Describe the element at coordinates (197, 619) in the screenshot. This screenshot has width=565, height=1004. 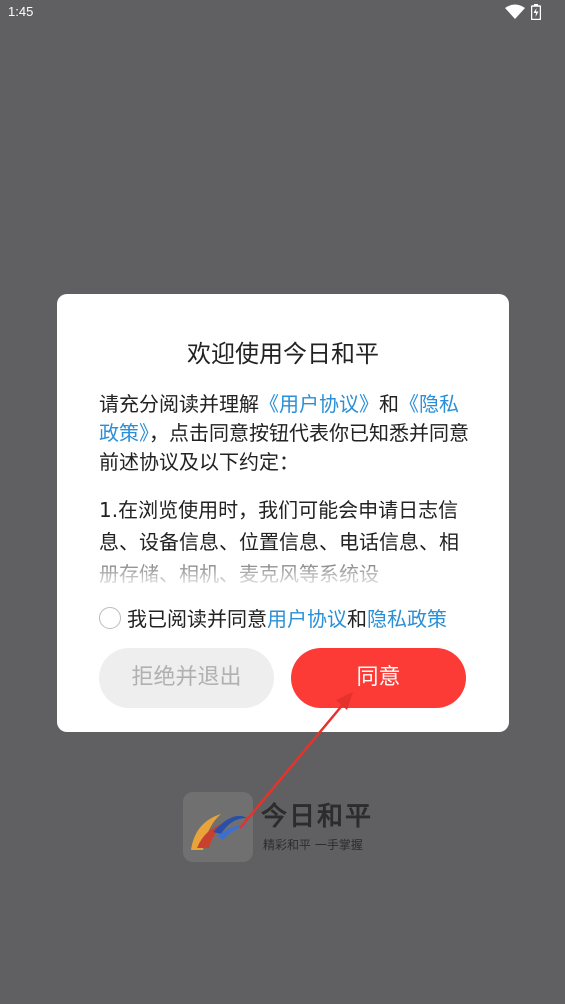
I see `agree-prefix: 我已阅读并同意` at that location.